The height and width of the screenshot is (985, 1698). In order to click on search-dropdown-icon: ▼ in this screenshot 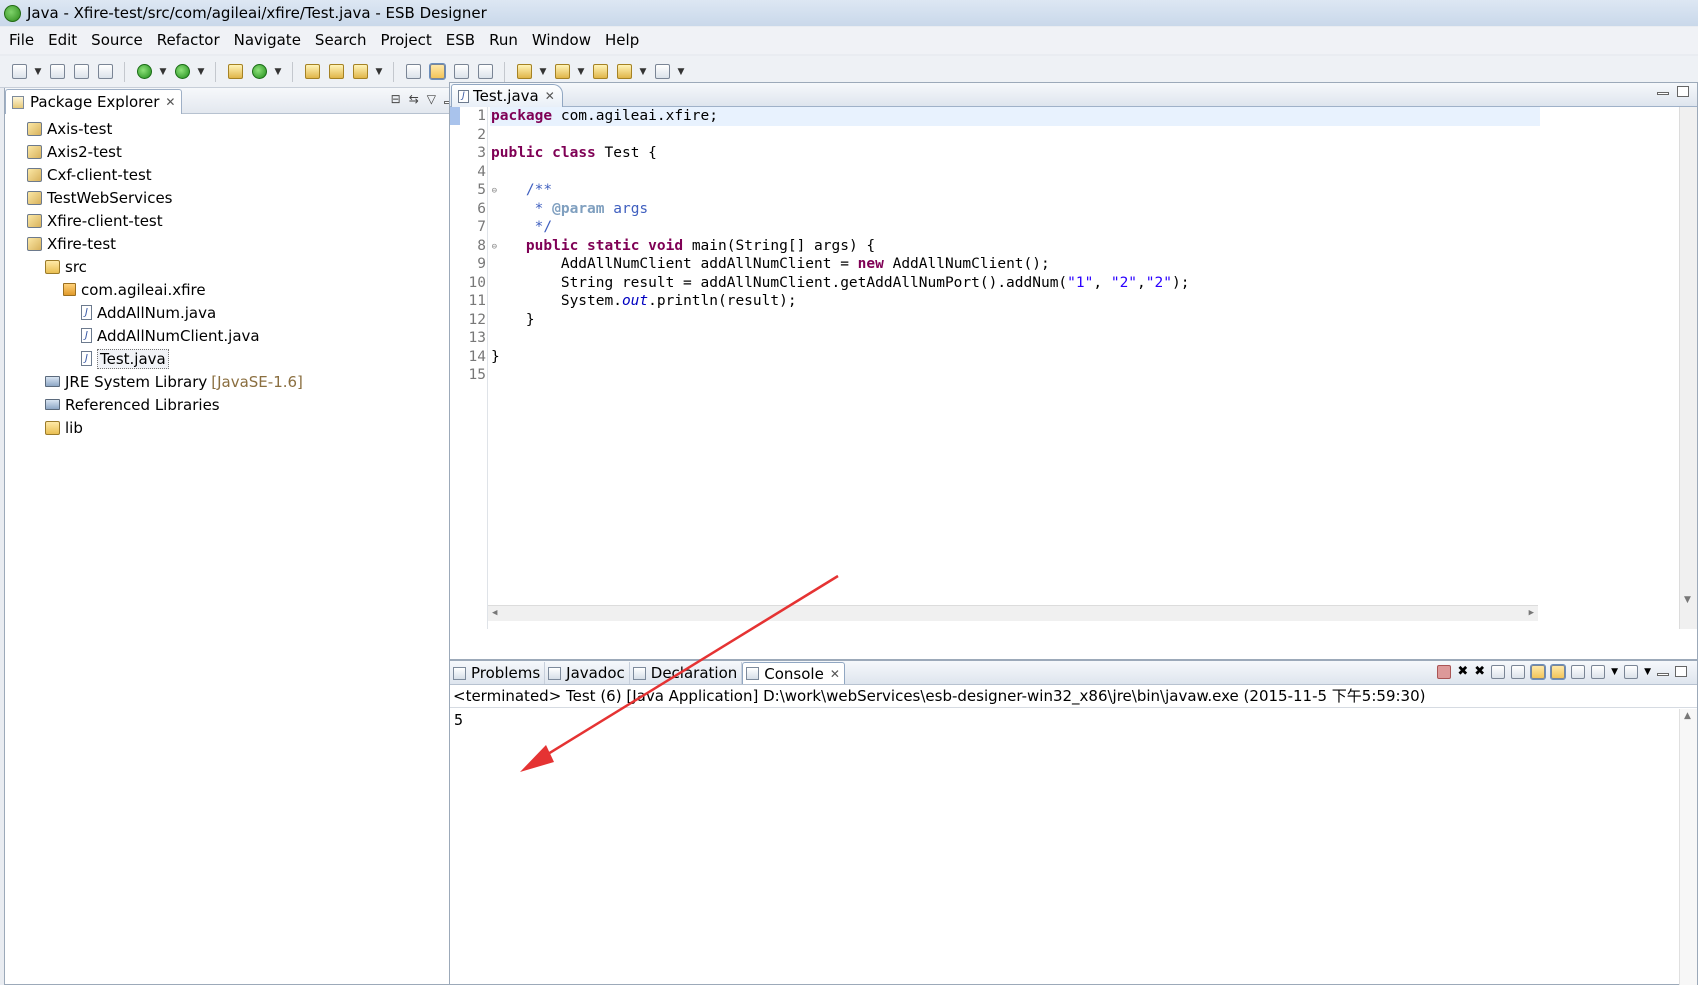, I will do `click(379, 72)`.